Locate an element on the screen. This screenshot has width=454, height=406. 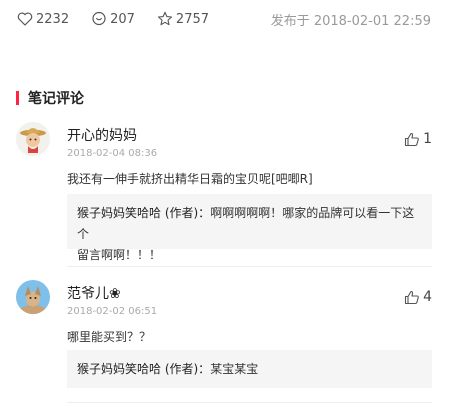
comment-icon is located at coordinates (99, 18).